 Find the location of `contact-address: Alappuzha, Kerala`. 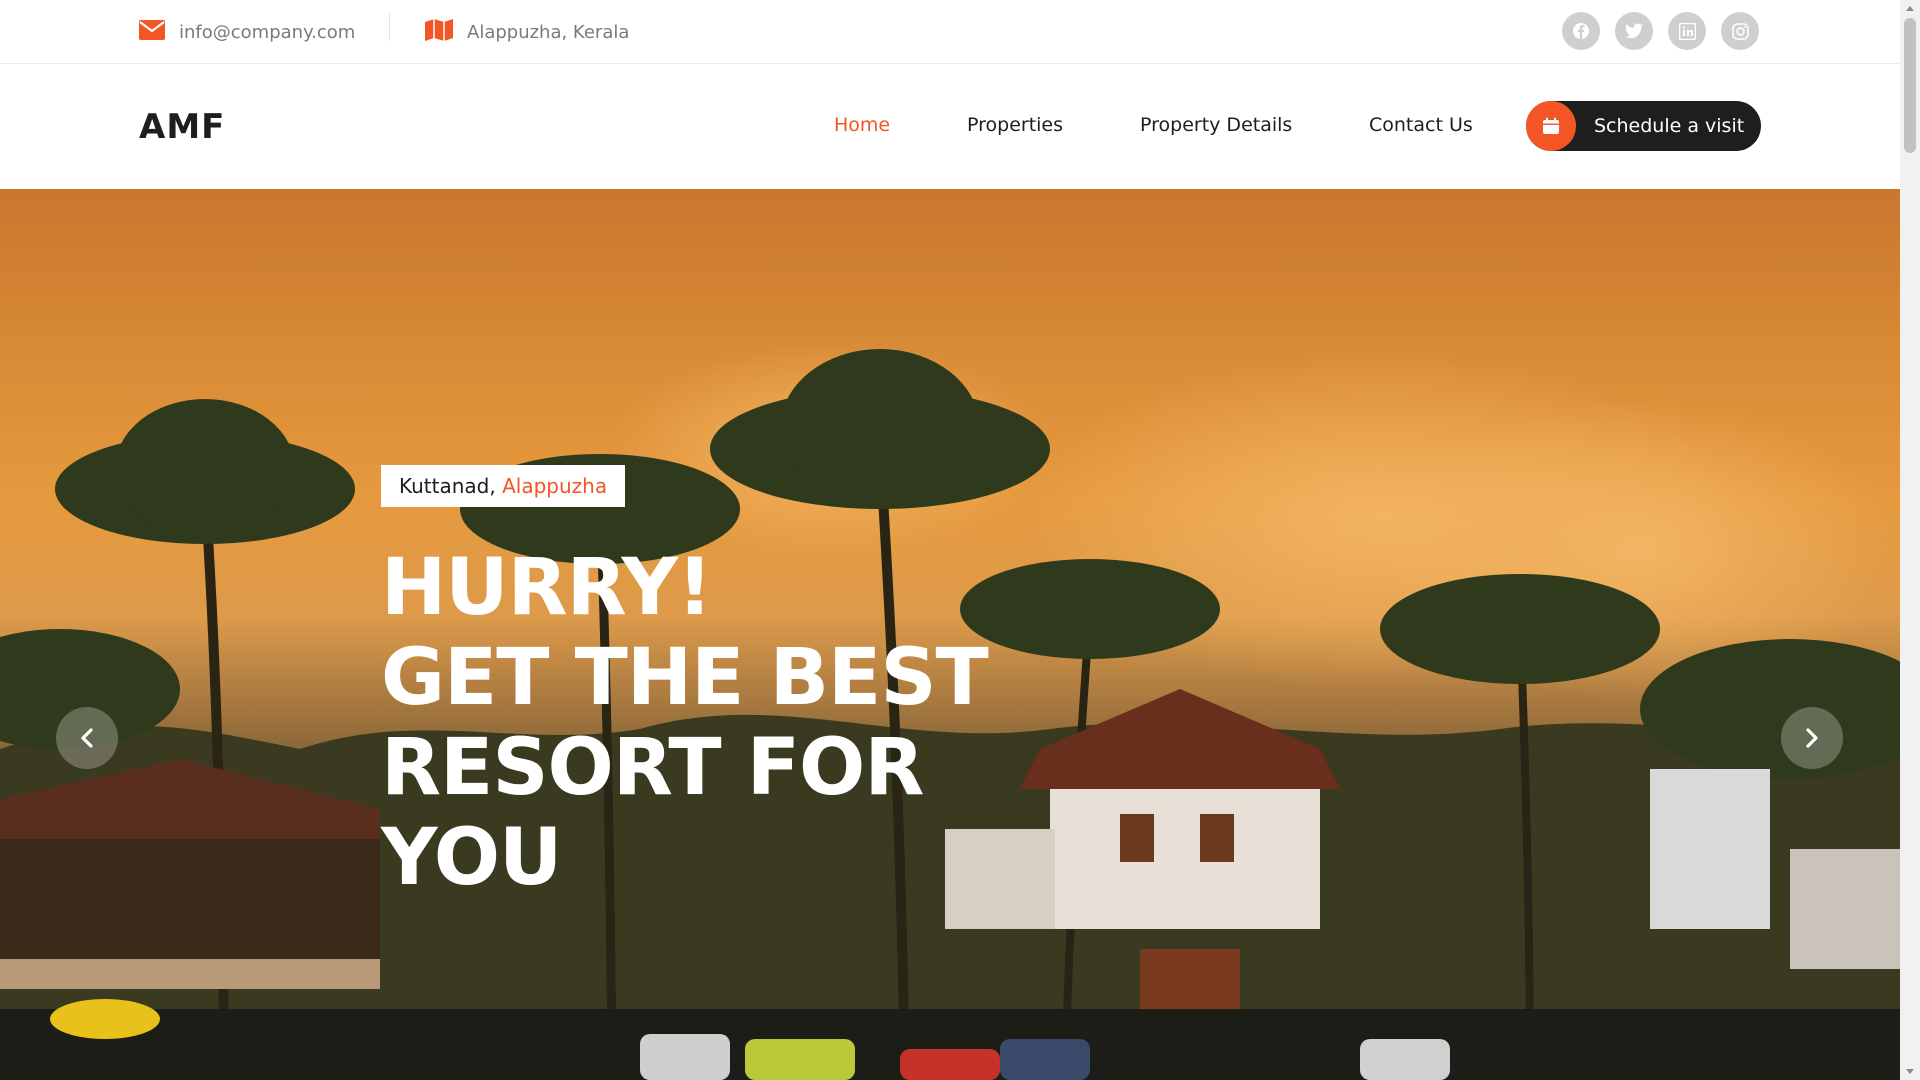

contact-address: Alappuzha, Kerala is located at coordinates (527, 32).